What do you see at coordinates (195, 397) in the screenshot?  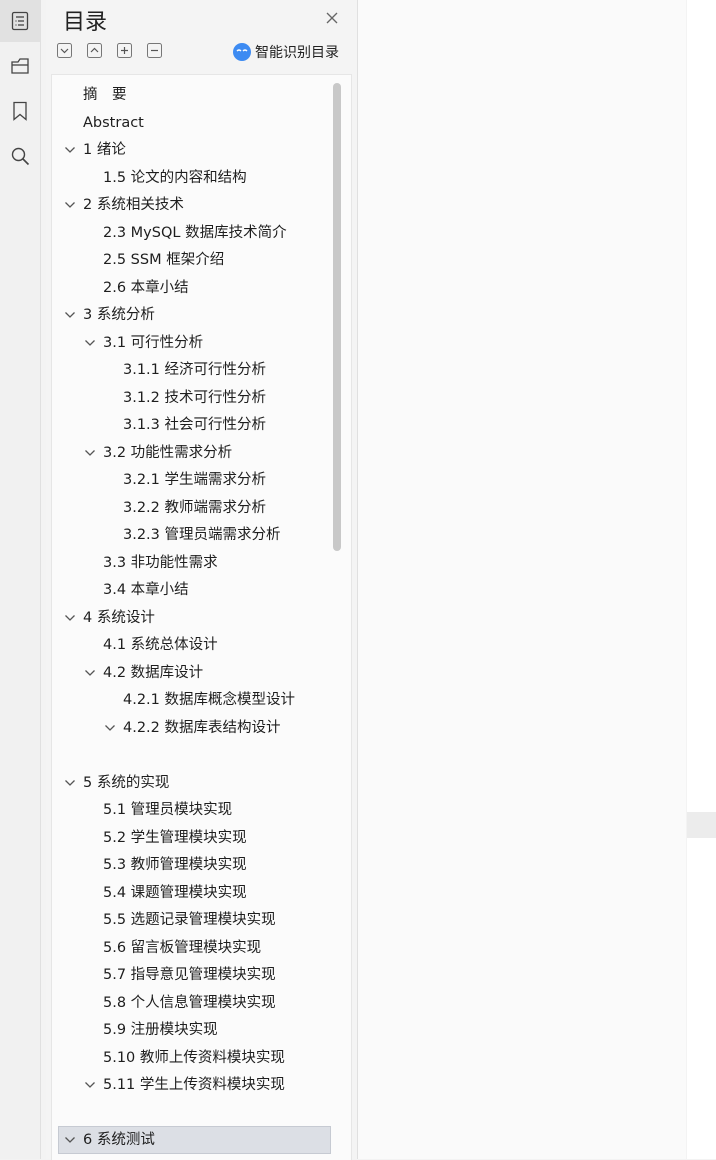 I see `toc-item-label: 3.1.2 技术可行性分析` at bounding box center [195, 397].